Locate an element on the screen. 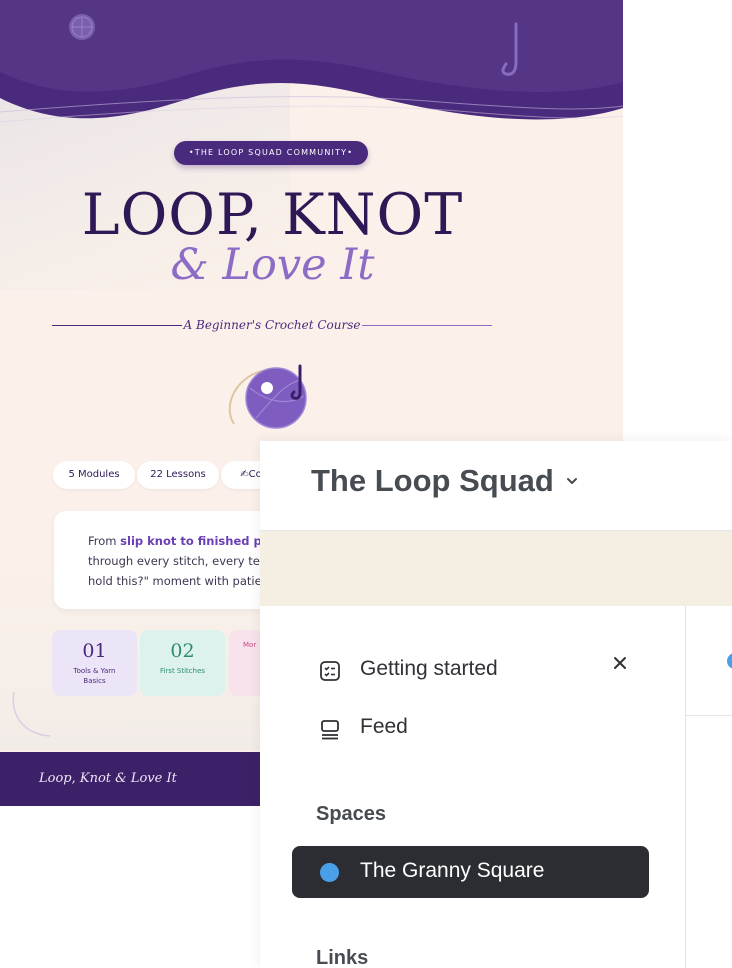  module-label: First Stitches is located at coordinates (182, 671).